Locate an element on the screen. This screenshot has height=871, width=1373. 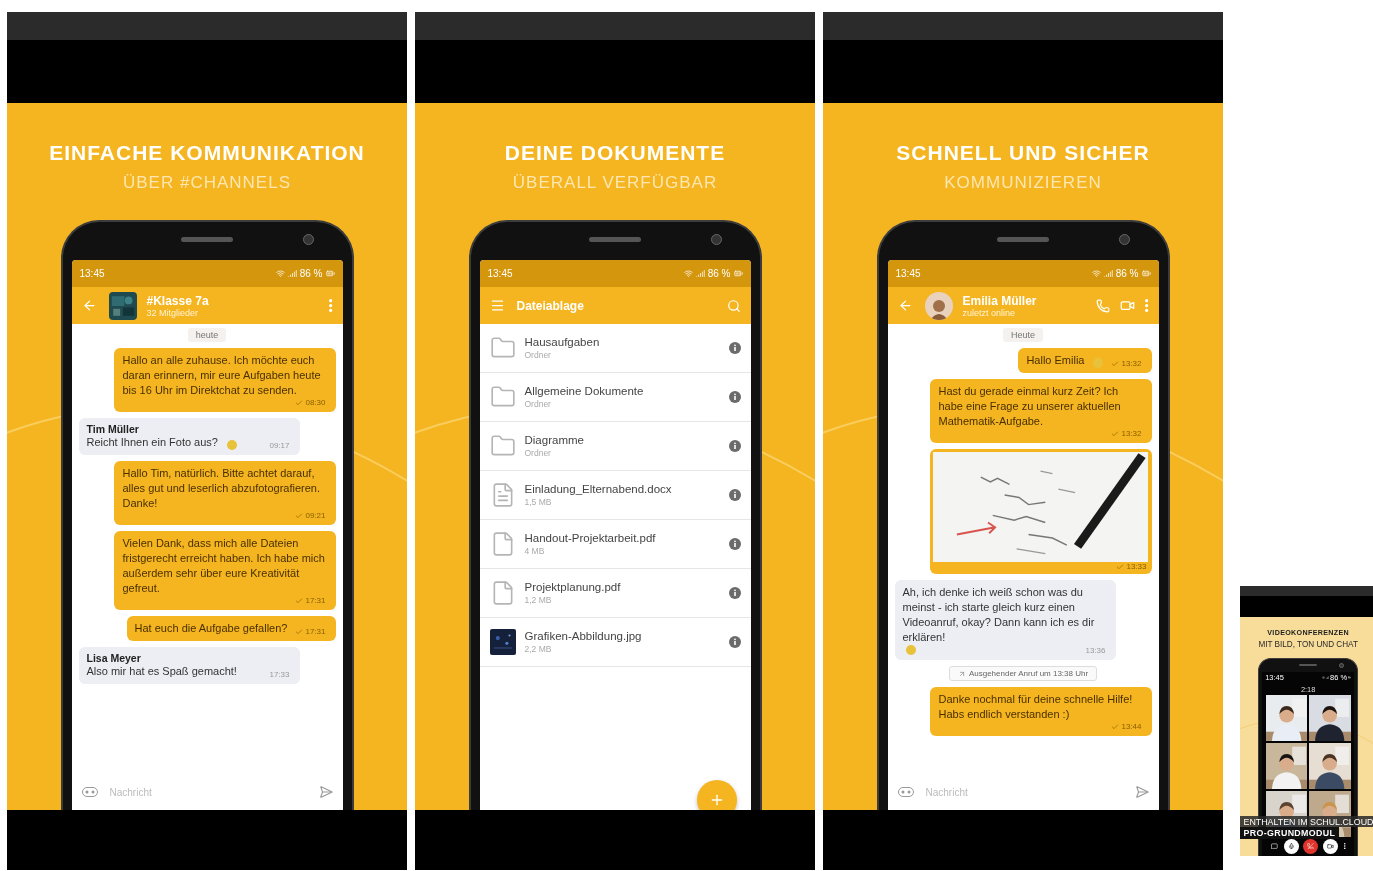
message-text: Reicht Ihnen ein Foto aus? is located at coordinates (152, 442).